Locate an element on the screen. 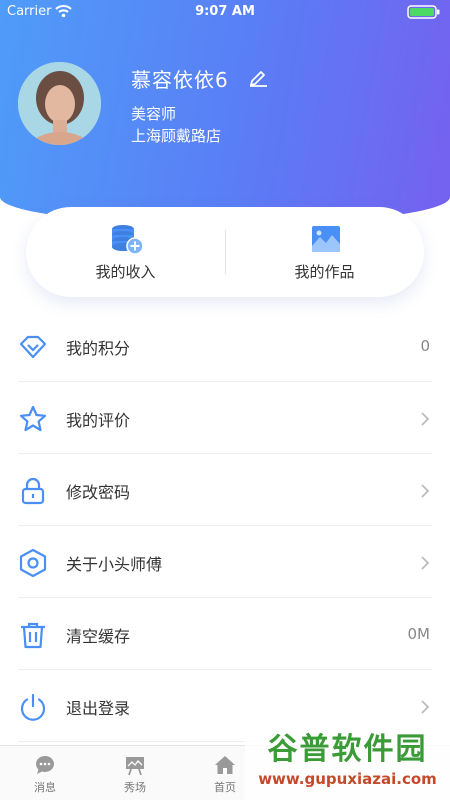 This screenshot has width=450, height=800. income-label: 我的收入 is located at coordinates (125, 272).